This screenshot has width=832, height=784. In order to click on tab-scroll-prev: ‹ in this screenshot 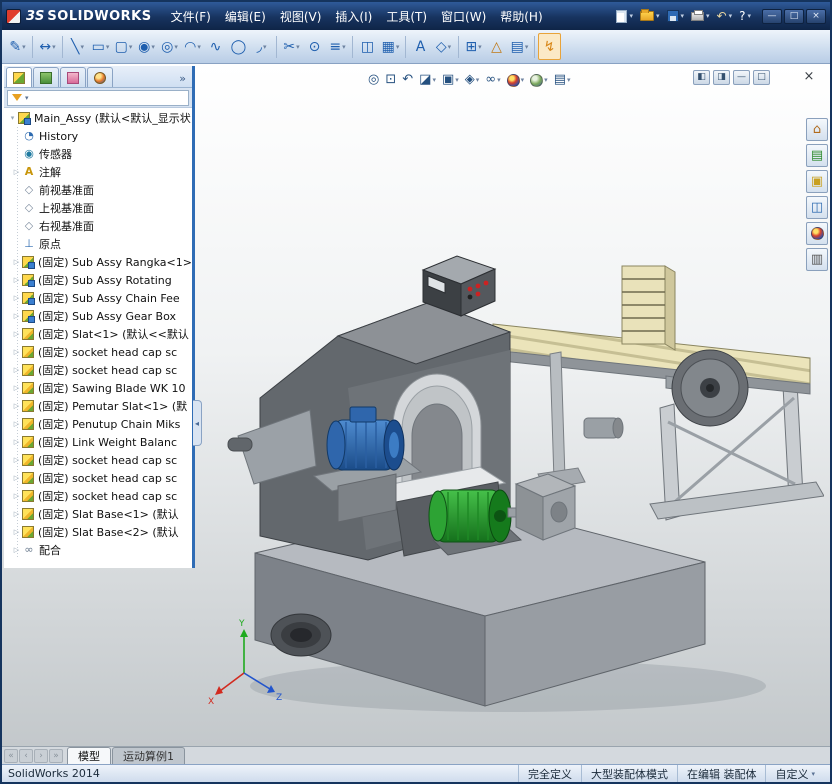, I will do `click(26, 755)`.